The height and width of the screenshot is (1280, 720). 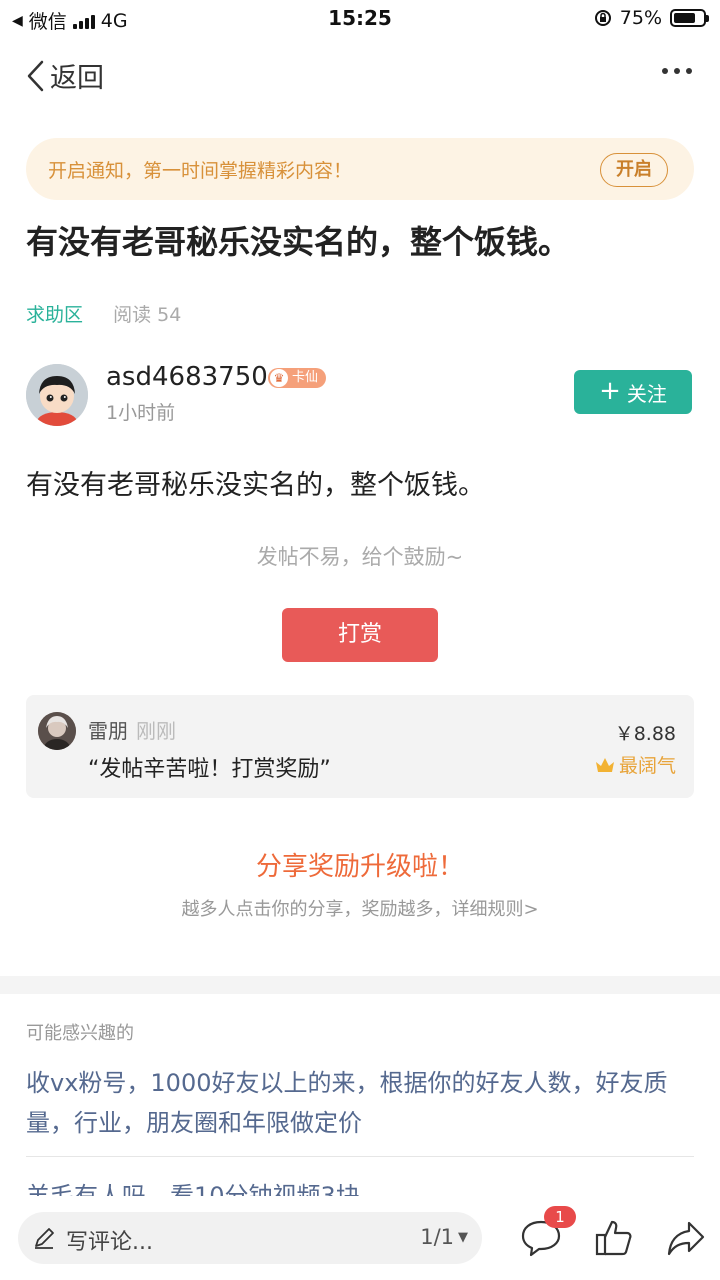 I want to click on tipper-info: 雷朋 刚刚, so click(x=132, y=729).